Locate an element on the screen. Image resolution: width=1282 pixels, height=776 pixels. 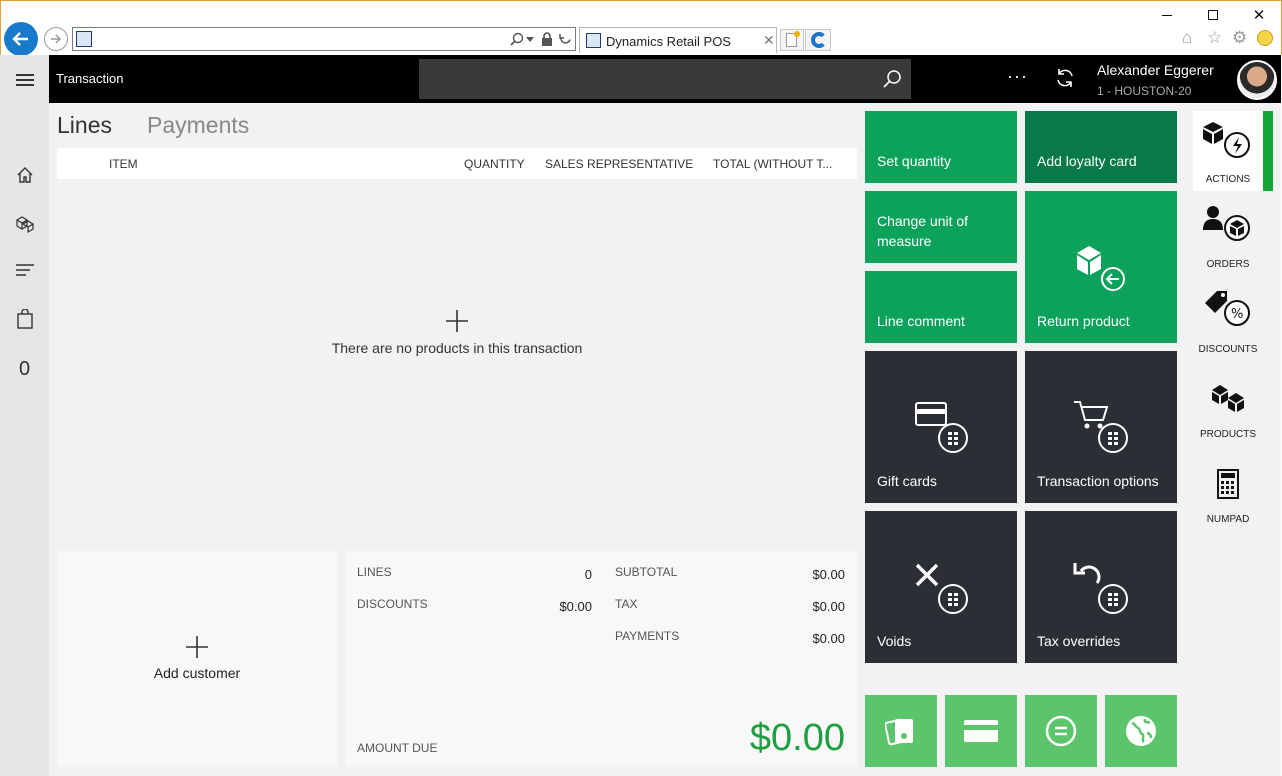
rail-numpad: NUMPAD is located at coordinates (1228, 491).